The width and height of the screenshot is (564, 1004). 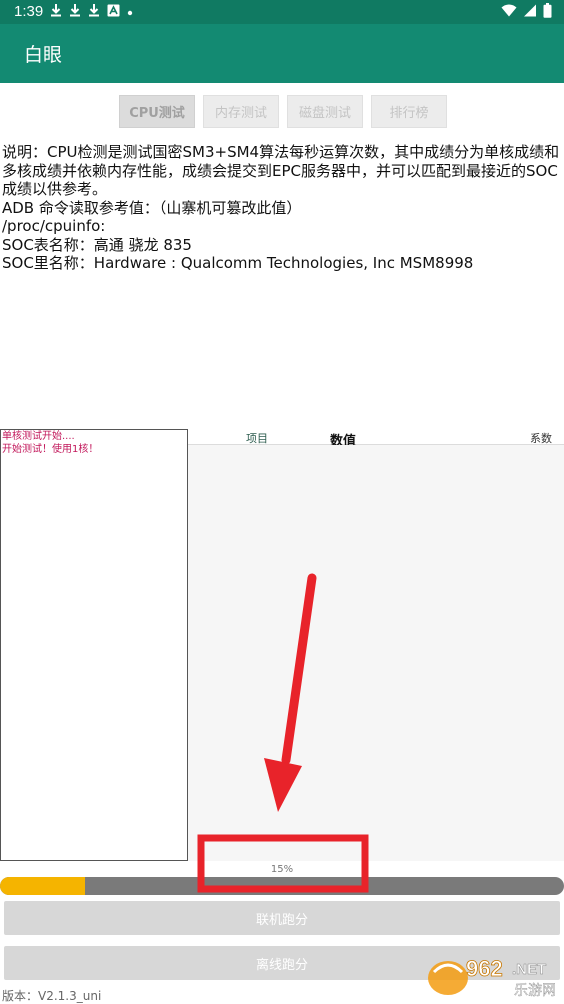 I want to click on soc-table-name: SOC表名称：高通 骁龙 835, so click(x=97, y=244).